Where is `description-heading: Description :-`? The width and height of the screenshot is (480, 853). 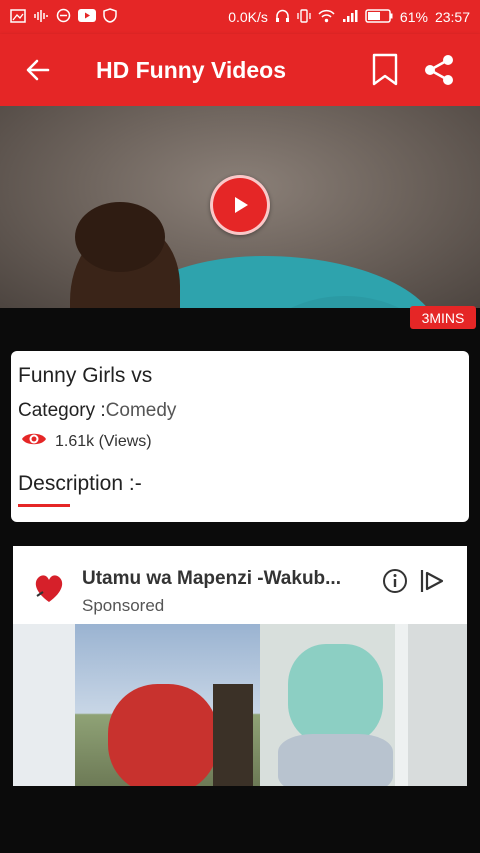
description-heading: Description :- is located at coordinates (80, 483).